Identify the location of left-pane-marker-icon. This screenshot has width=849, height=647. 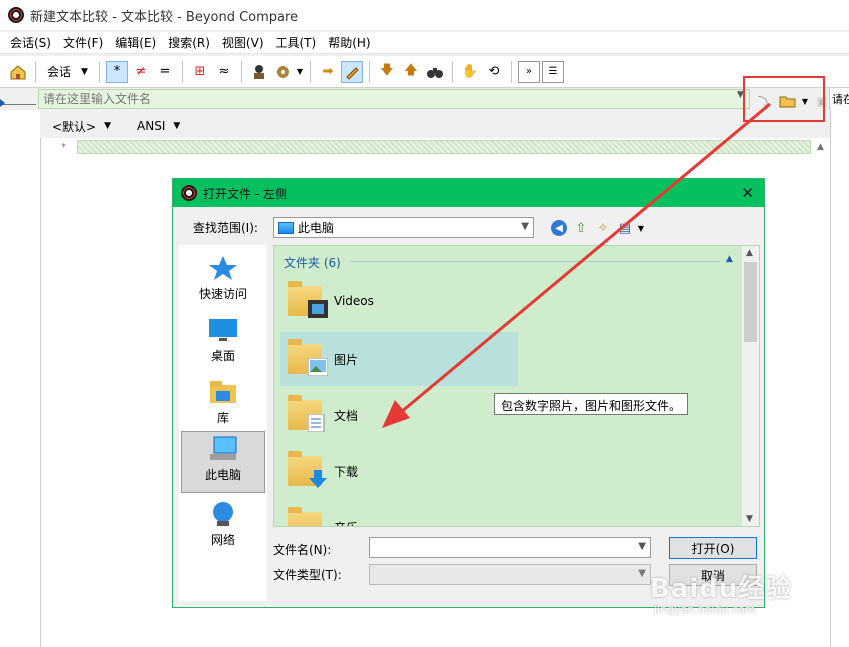
(18, 100).